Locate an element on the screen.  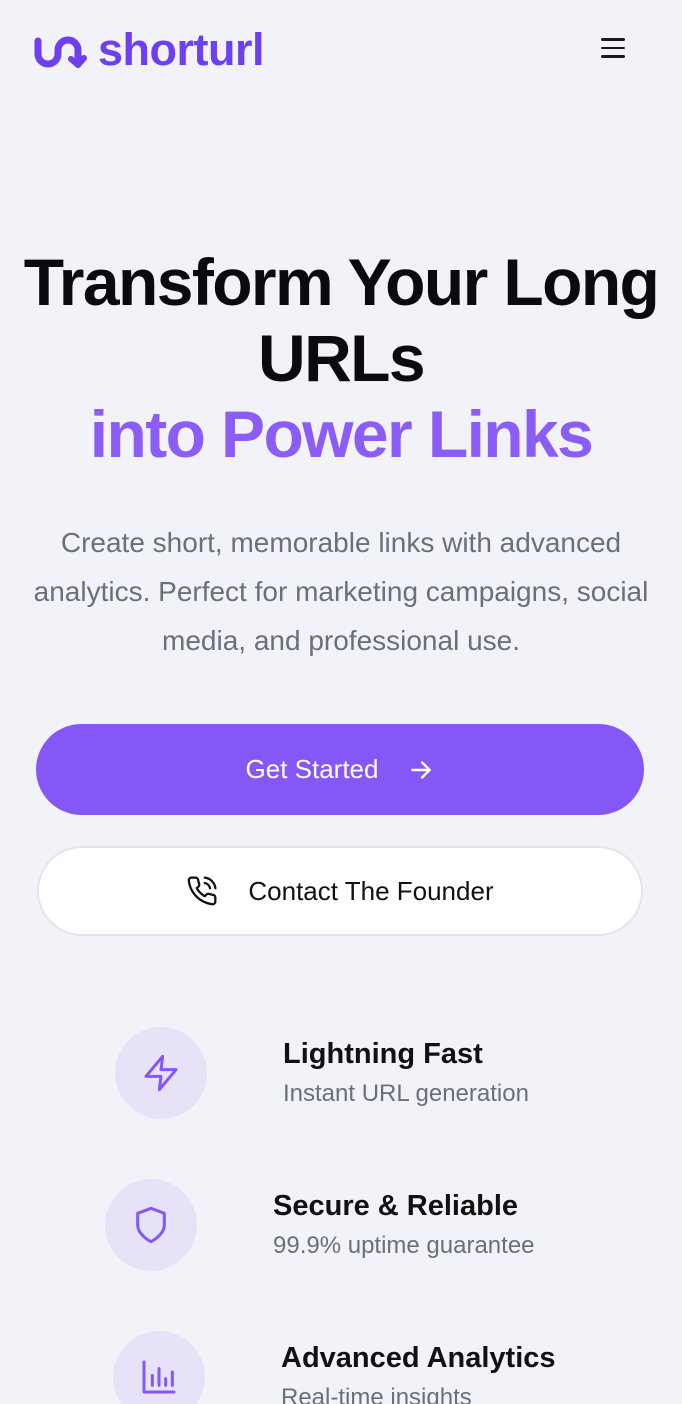
feature-description: Real-time insights is located at coordinates (376, 1394).